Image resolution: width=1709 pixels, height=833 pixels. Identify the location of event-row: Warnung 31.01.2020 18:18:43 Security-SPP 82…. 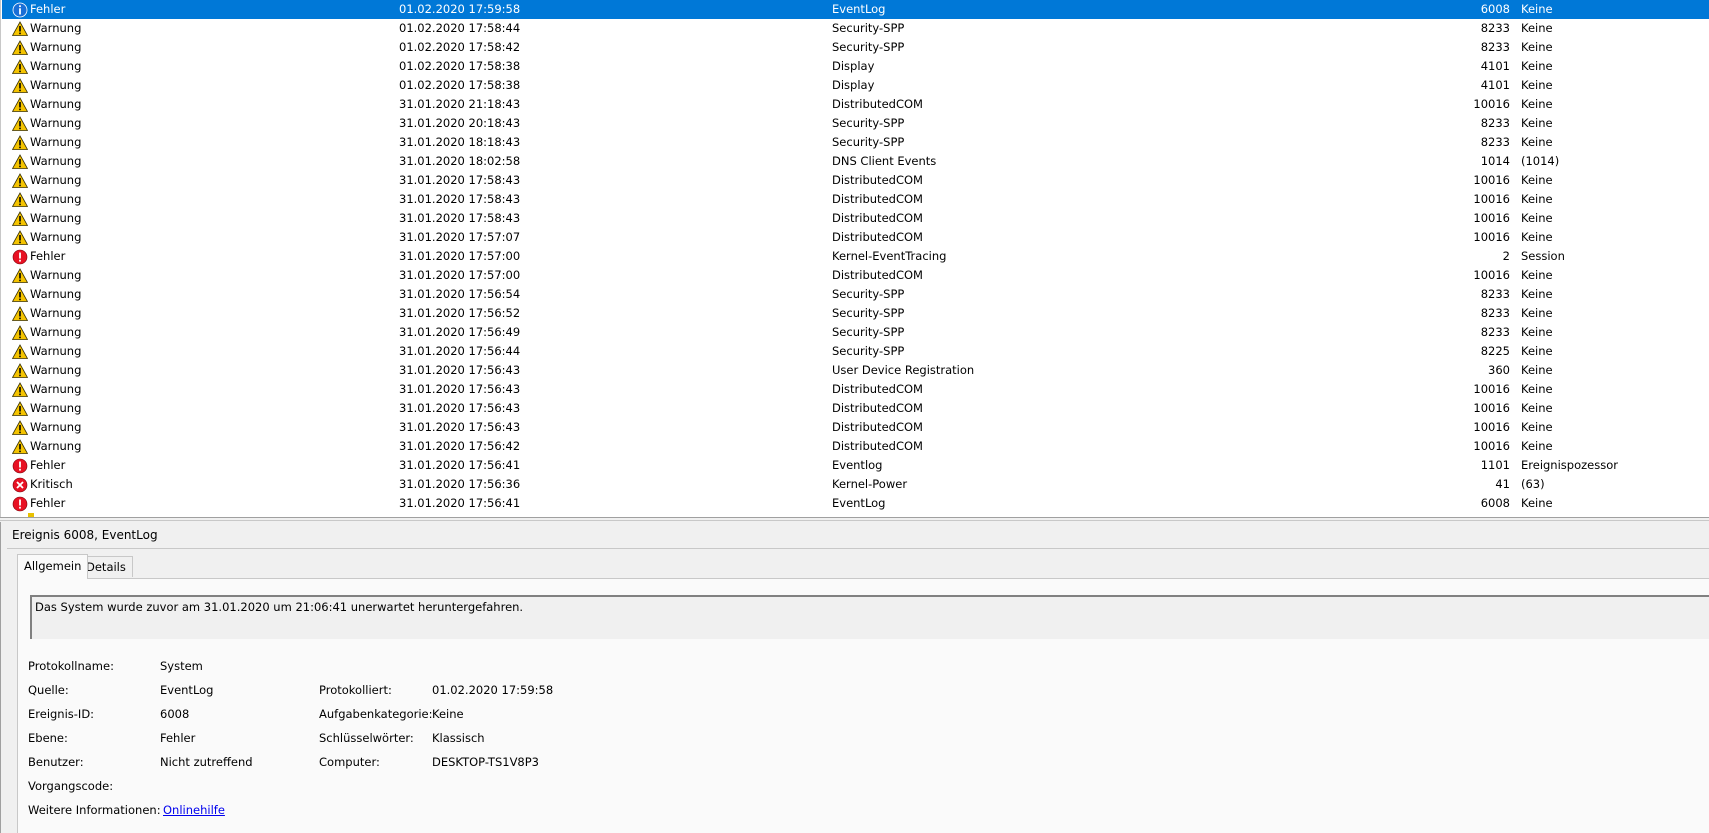
(855, 142).